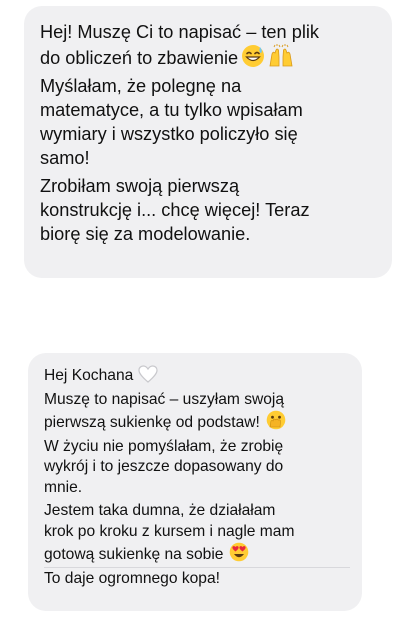 This screenshot has height=644, width=400. I want to click on message-text: pierwszą sukienkę od podstaw!, so click(152, 422).